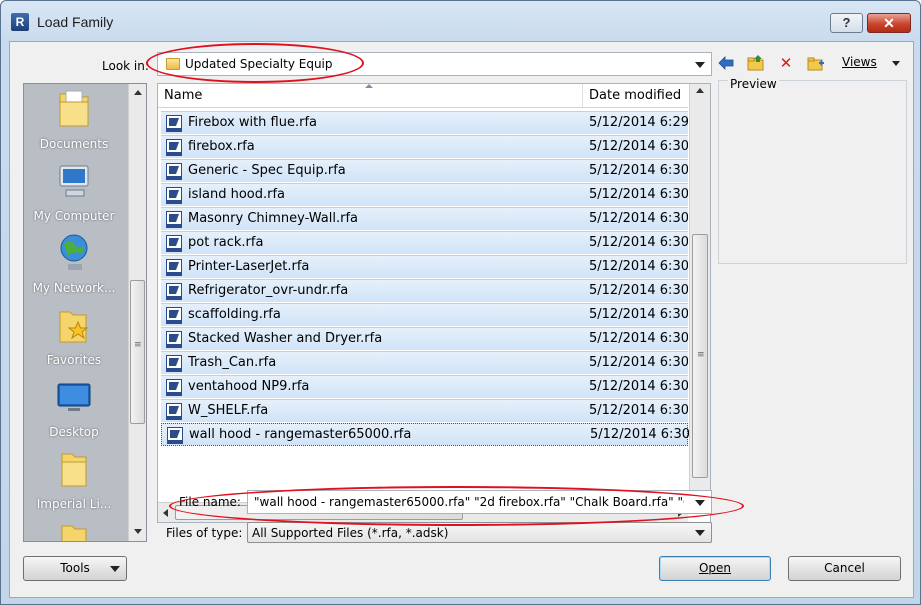  Describe the element at coordinates (300, 434) in the screenshot. I see `file-name-cell: wall hood - rangemaster65000.rfa` at that location.